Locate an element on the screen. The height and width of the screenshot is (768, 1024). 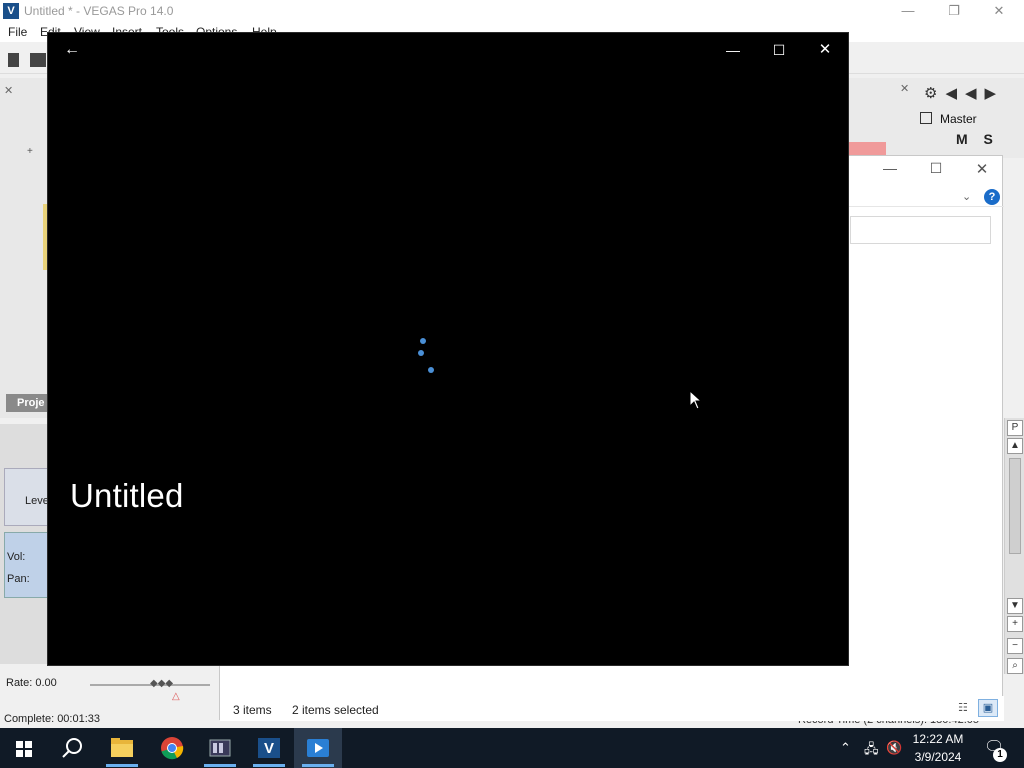
track-level-label: Leve is located at coordinates (37, 501).